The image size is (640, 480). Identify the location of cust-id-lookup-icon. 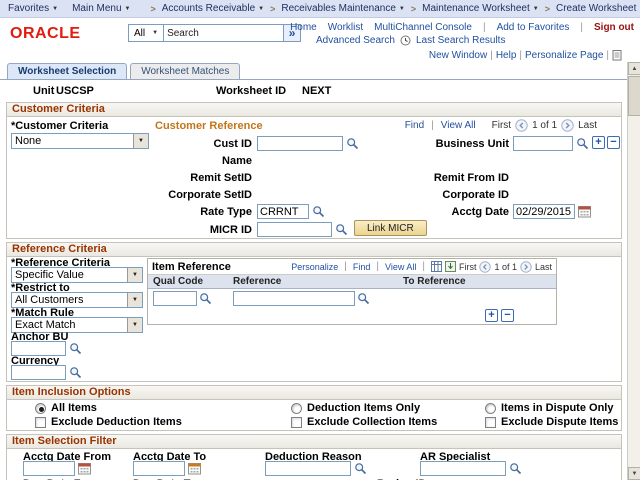
(352, 143).